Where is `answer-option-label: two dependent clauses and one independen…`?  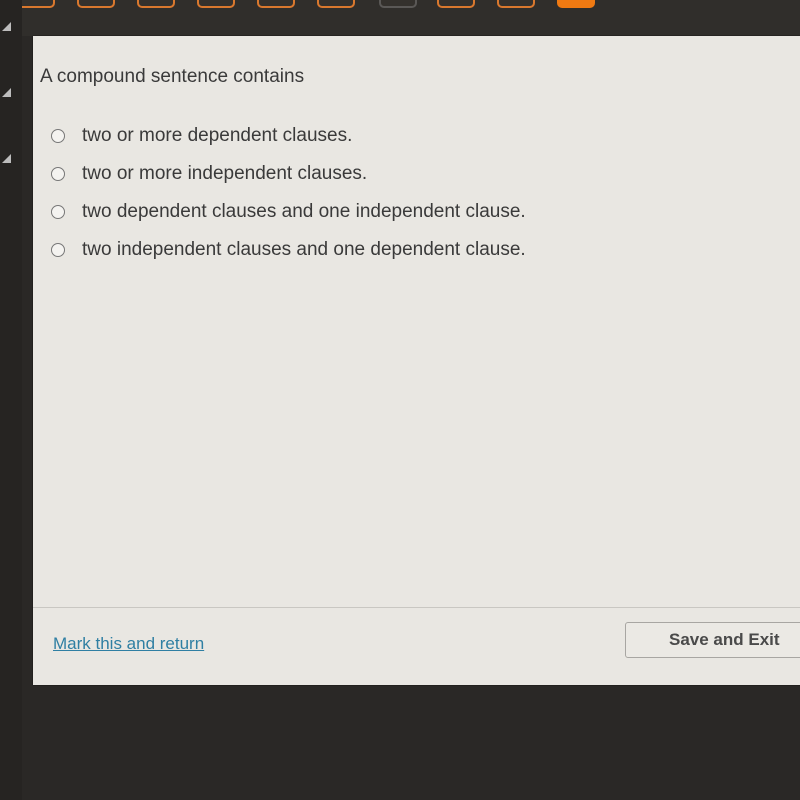
answer-option-label: two dependent clauses and one independen… is located at coordinates (304, 211).